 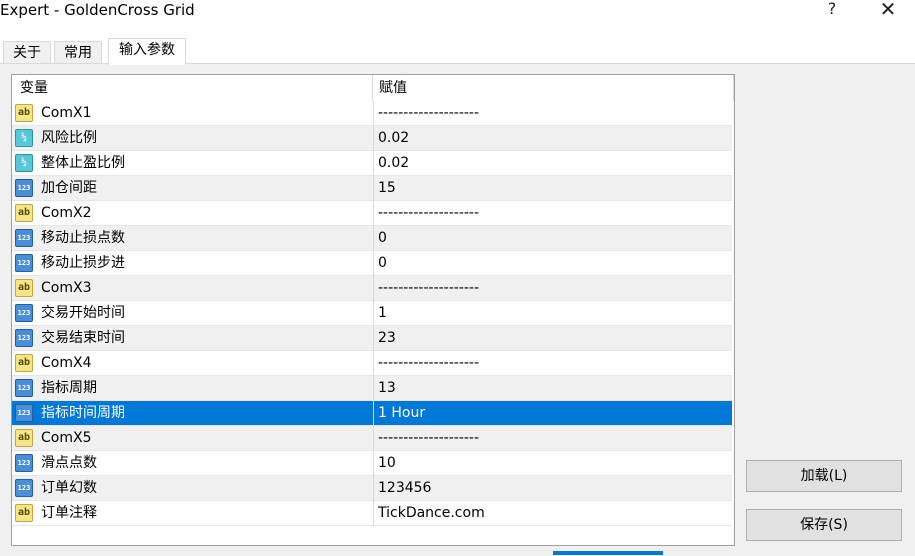 I want to click on parameter-name: 交易开始时间, so click(x=83, y=313).